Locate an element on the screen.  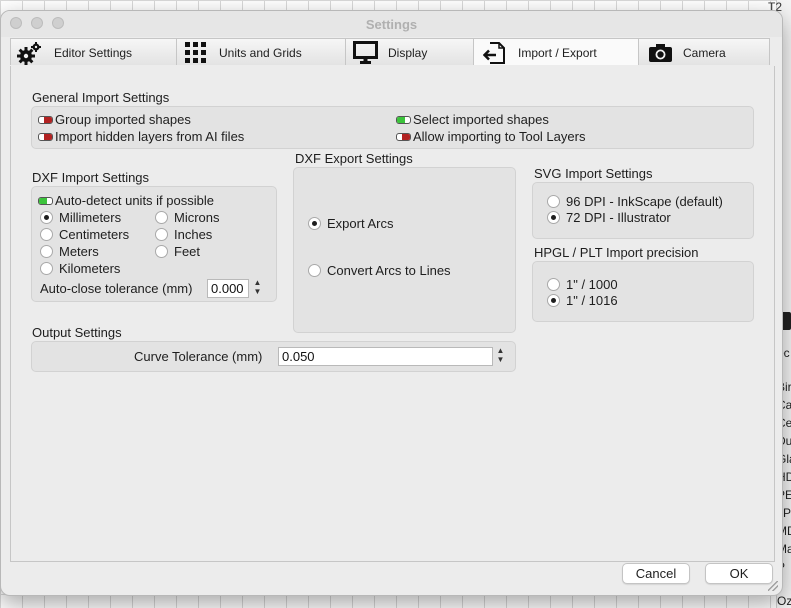
radio-meters: Meters is located at coordinates (69, 251).